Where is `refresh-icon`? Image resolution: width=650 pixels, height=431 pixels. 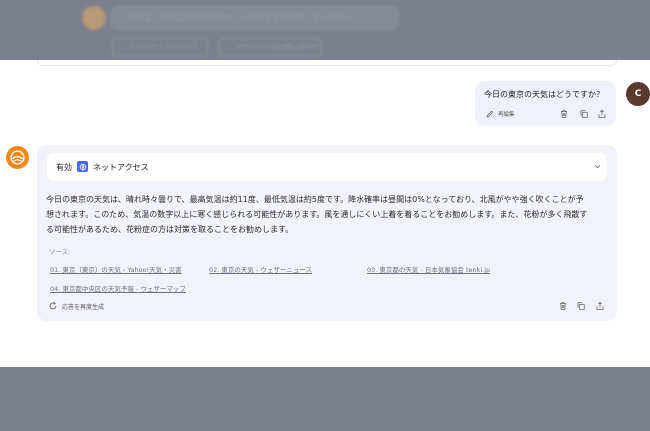 refresh-icon is located at coordinates (53, 305).